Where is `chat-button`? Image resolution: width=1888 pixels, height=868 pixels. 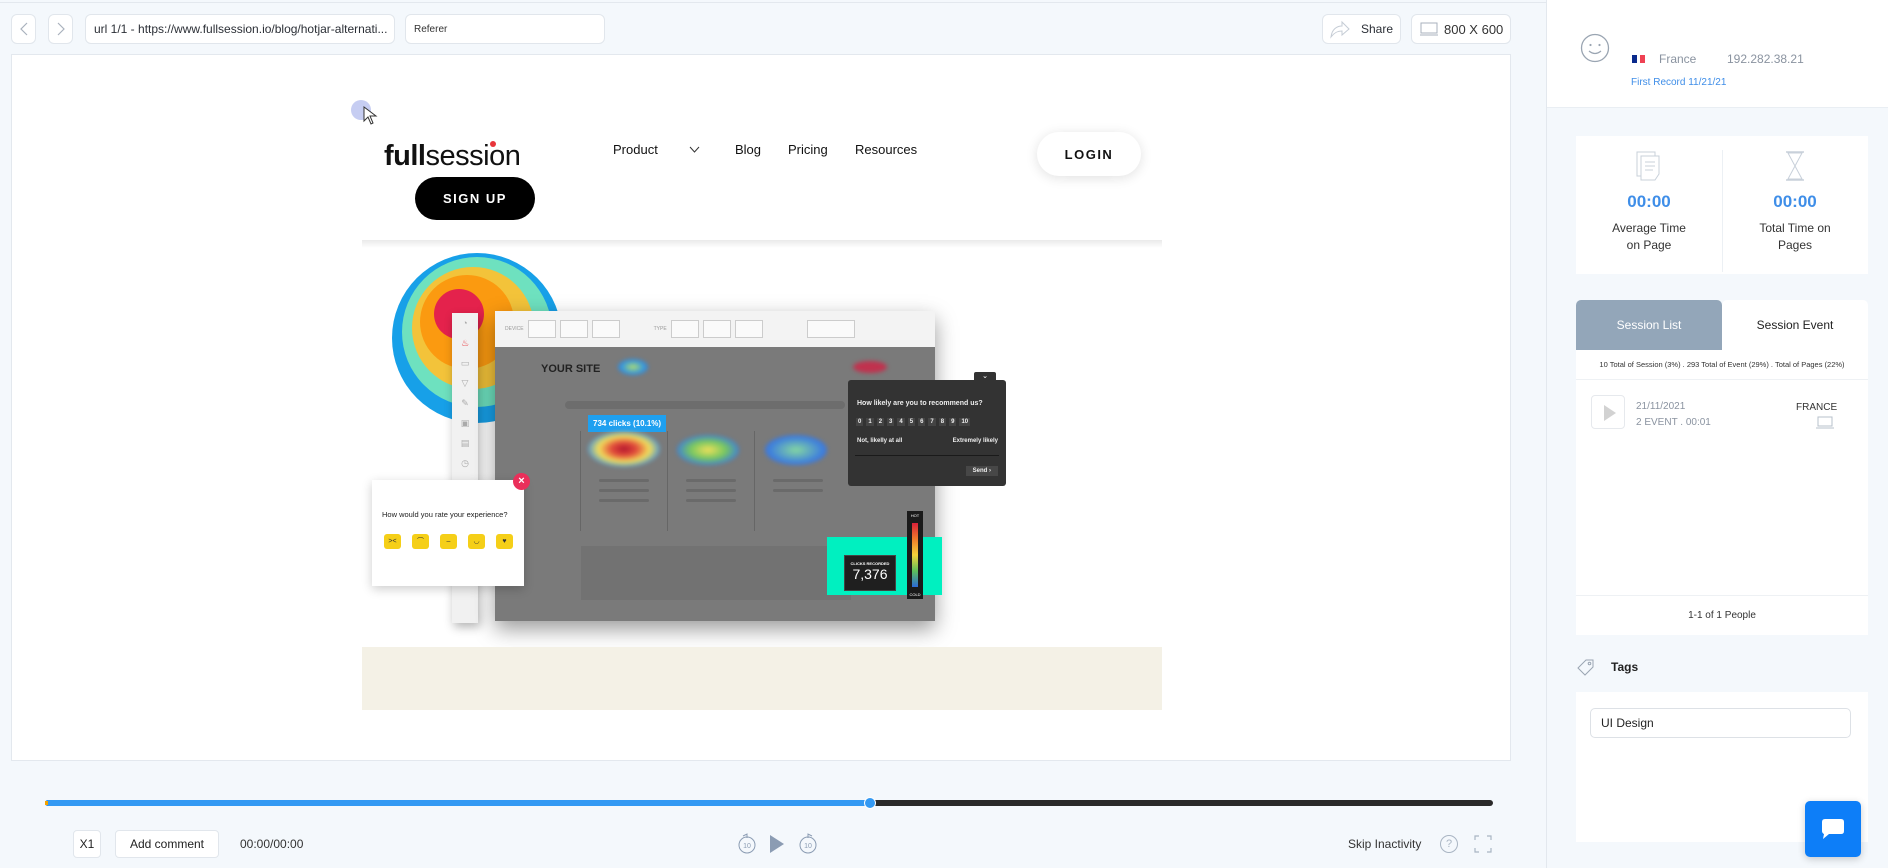 chat-button is located at coordinates (1833, 829).